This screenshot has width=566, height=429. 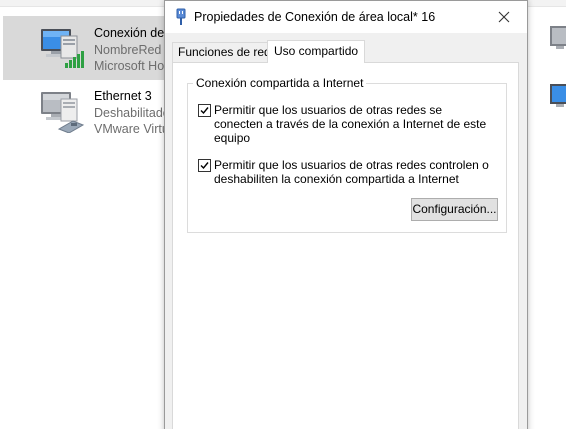 What do you see at coordinates (131, 129) in the screenshot?
I see `connection-adapter: VMware Virtu` at bounding box center [131, 129].